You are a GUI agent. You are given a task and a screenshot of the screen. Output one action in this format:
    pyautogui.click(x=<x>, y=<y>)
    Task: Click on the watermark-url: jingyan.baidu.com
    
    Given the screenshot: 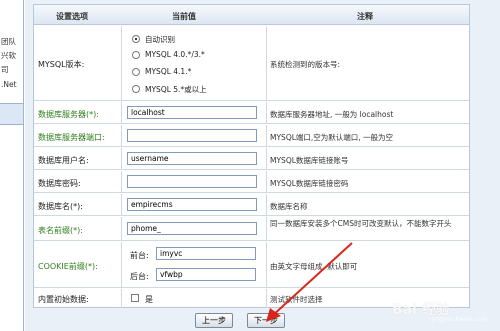 What is the action you would take?
    pyautogui.click(x=460, y=319)
    